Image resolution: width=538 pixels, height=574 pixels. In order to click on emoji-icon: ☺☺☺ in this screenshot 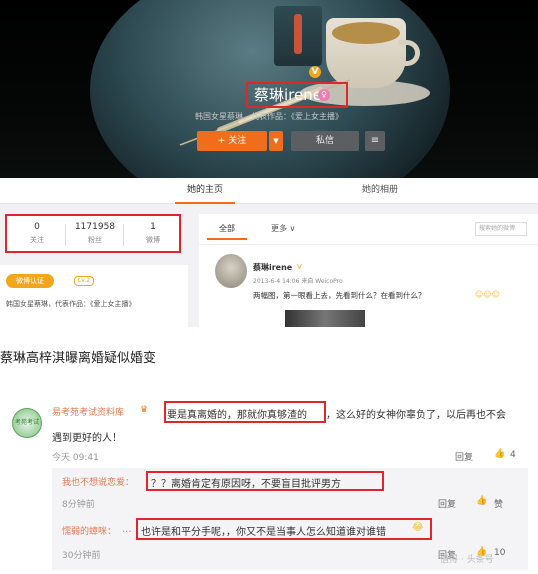, I will do `click(488, 294)`.